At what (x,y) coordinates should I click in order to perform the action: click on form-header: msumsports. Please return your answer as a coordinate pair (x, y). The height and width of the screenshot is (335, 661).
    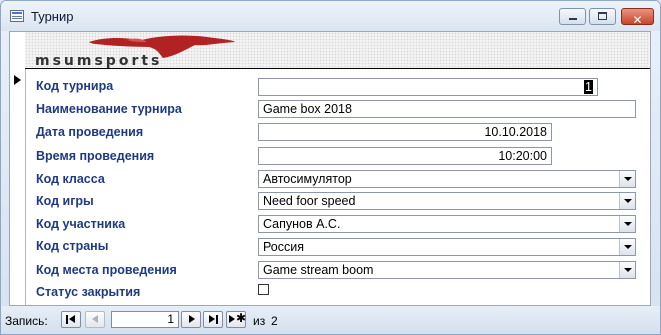
    Looking at the image, I should click on (337, 50).